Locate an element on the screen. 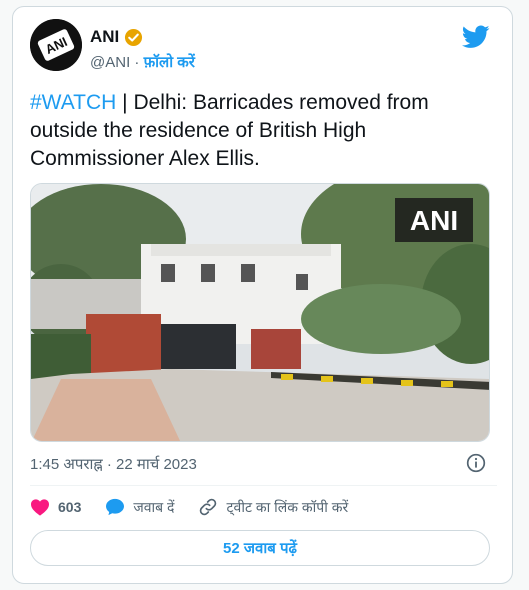 Image resolution: width=529 pixels, height=590 pixels. author-name-row: ANI is located at coordinates (116, 37).